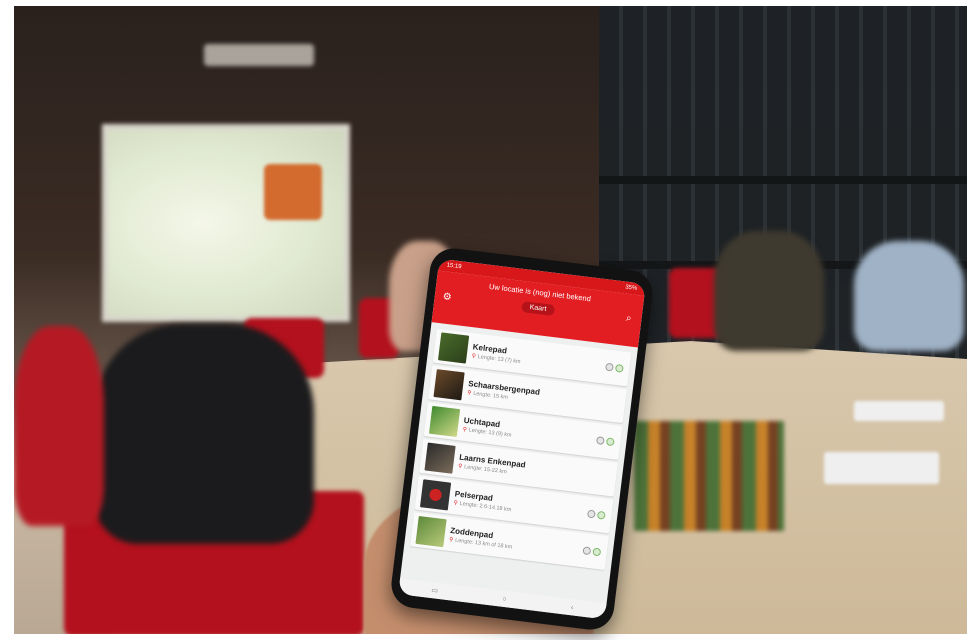  Describe the element at coordinates (259, 55) in the screenshot. I see `projector` at that location.